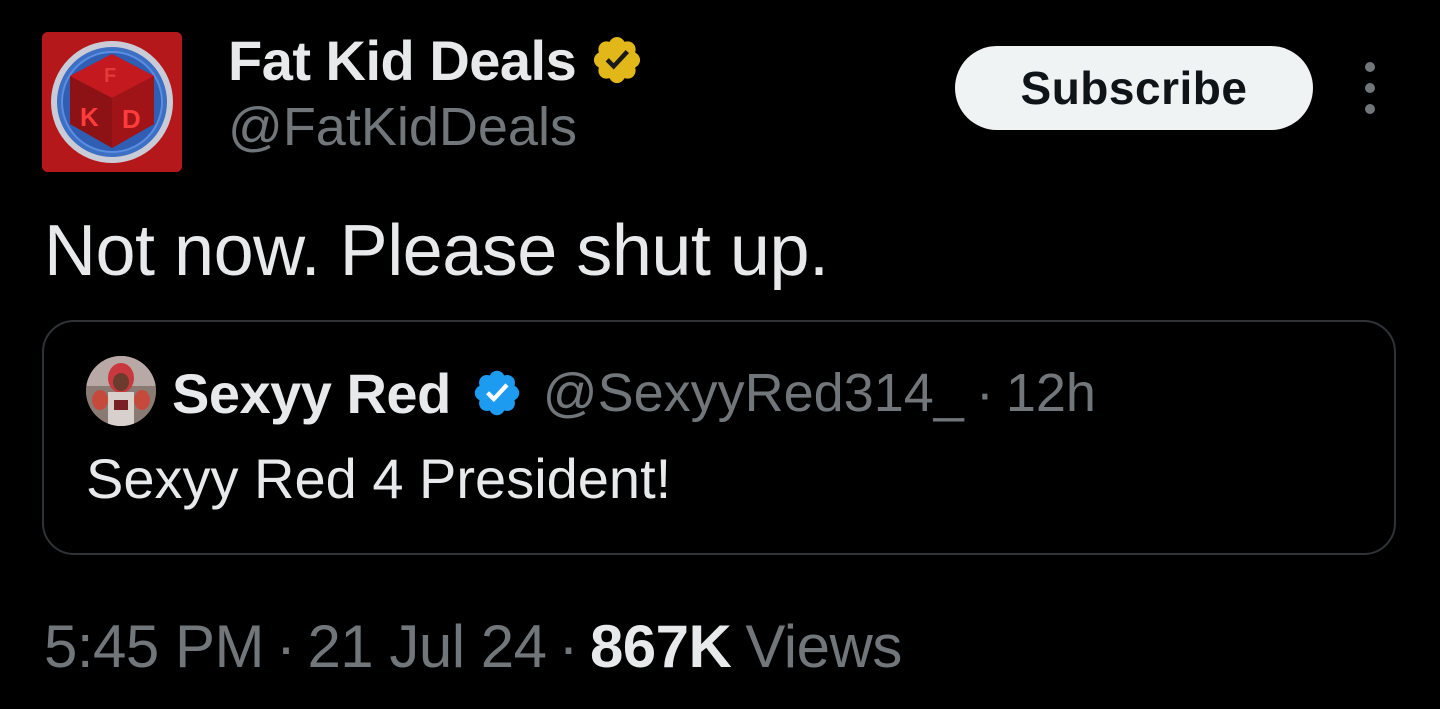  What do you see at coordinates (311, 393) in the screenshot?
I see `quoted-display-name: Sexyy Red` at bounding box center [311, 393].